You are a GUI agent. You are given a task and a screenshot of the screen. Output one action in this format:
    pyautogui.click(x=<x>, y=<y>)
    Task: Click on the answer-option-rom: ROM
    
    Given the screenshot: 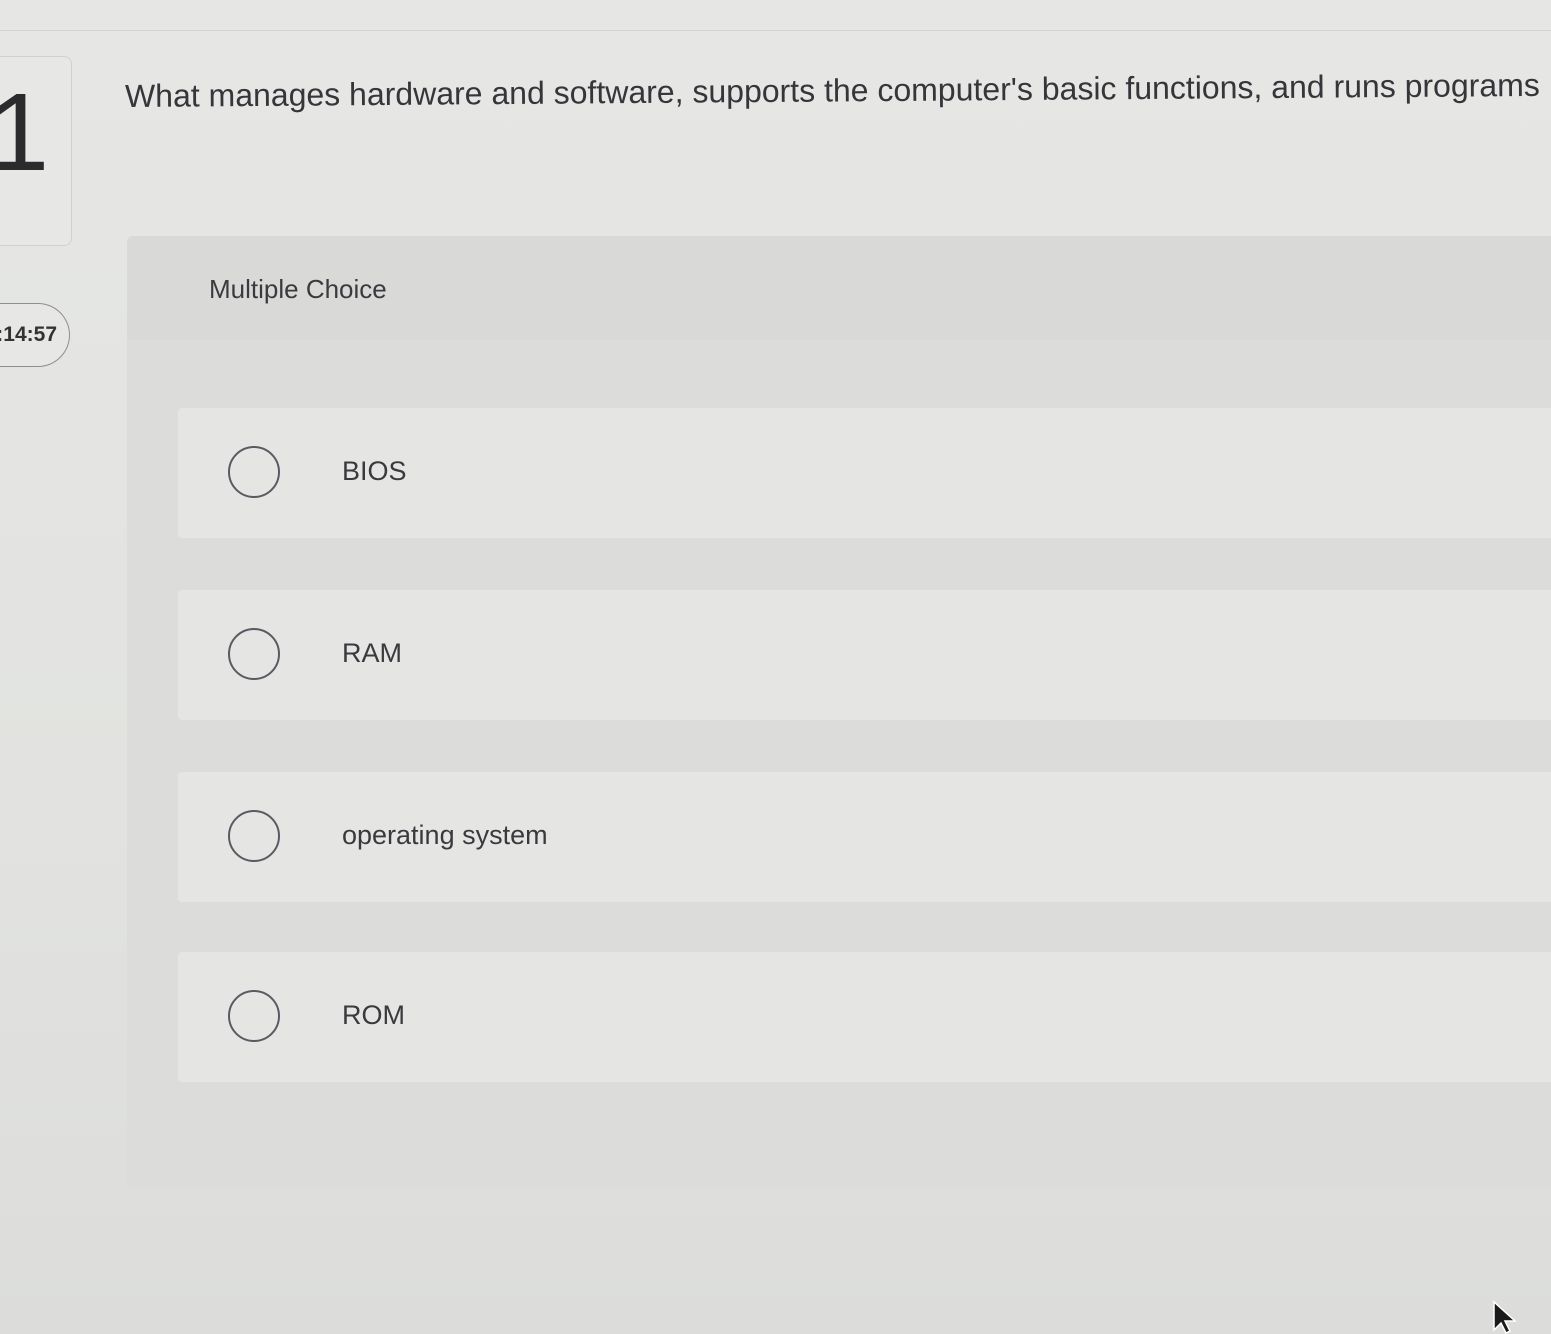 What is the action you would take?
    pyautogui.click(x=864, y=1017)
    